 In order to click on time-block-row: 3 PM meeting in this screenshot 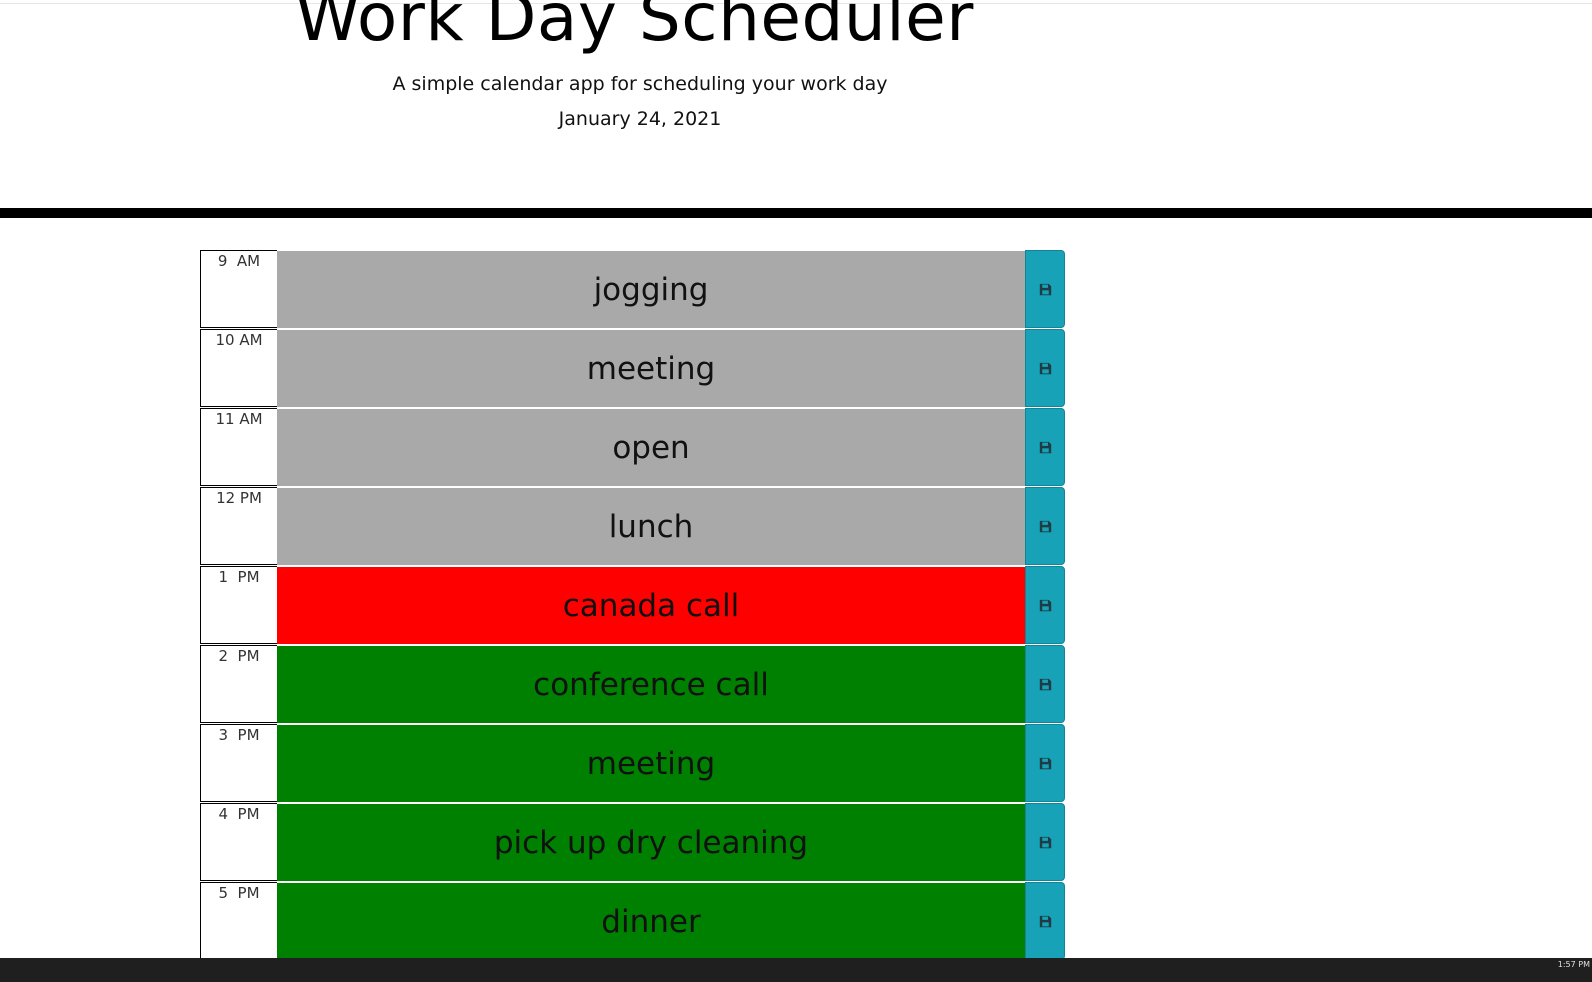, I will do `click(640, 763)`.